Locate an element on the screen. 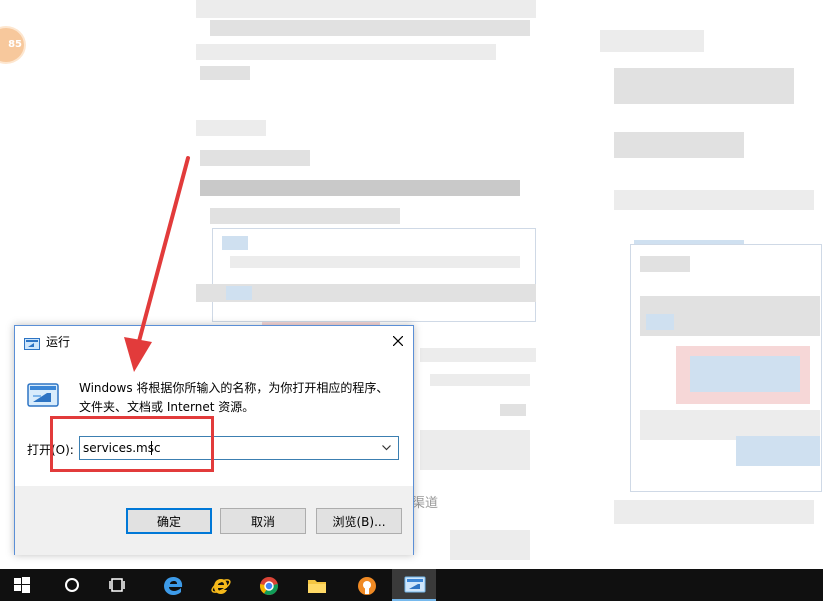 The image size is (823, 601). chrome-browser-icon is located at coordinates (269, 586).